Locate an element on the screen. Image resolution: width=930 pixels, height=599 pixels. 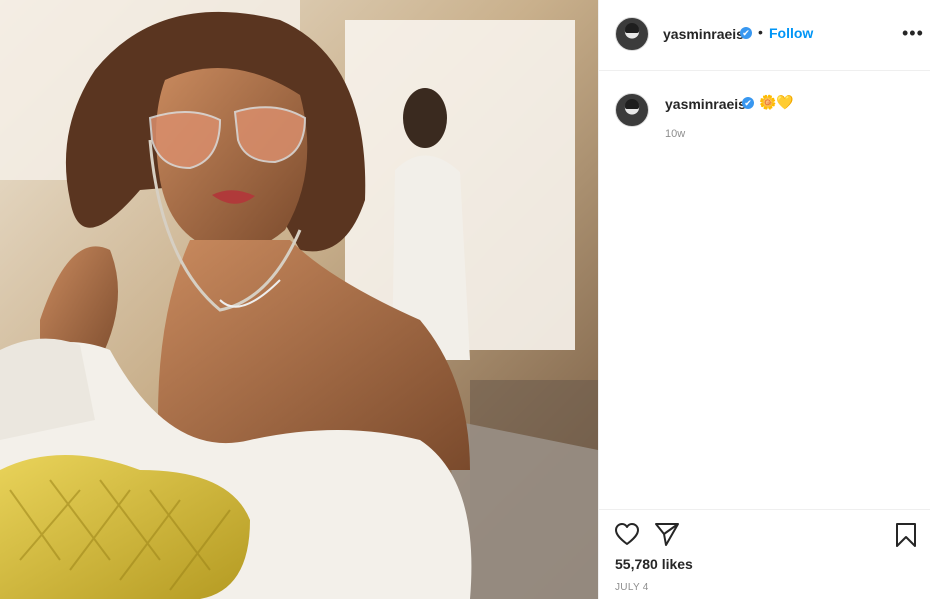
username-link: yasminraeis is located at coordinates (703, 34).